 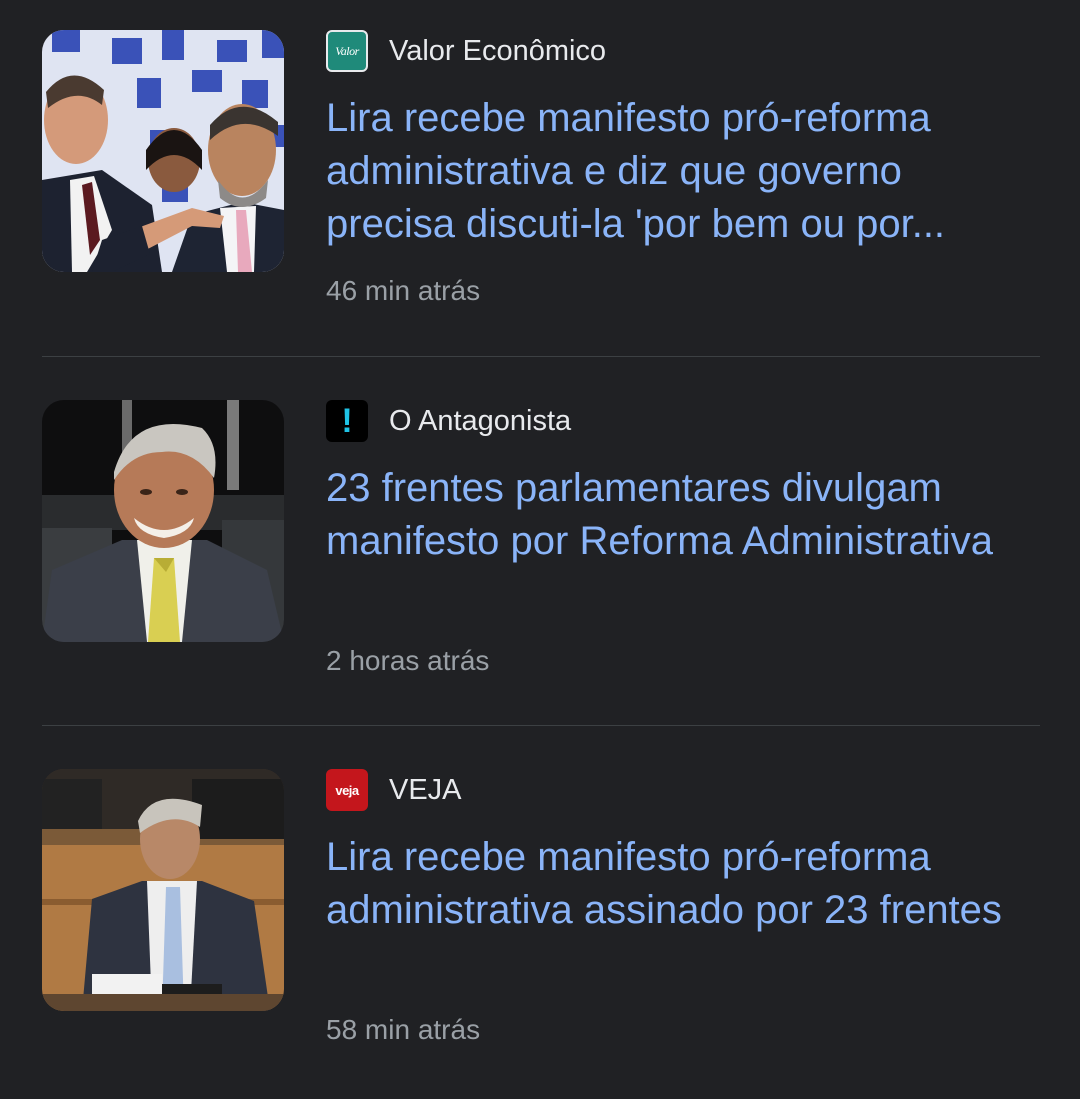 I want to click on exclamation-logo-icon: !, so click(x=347, y=421).